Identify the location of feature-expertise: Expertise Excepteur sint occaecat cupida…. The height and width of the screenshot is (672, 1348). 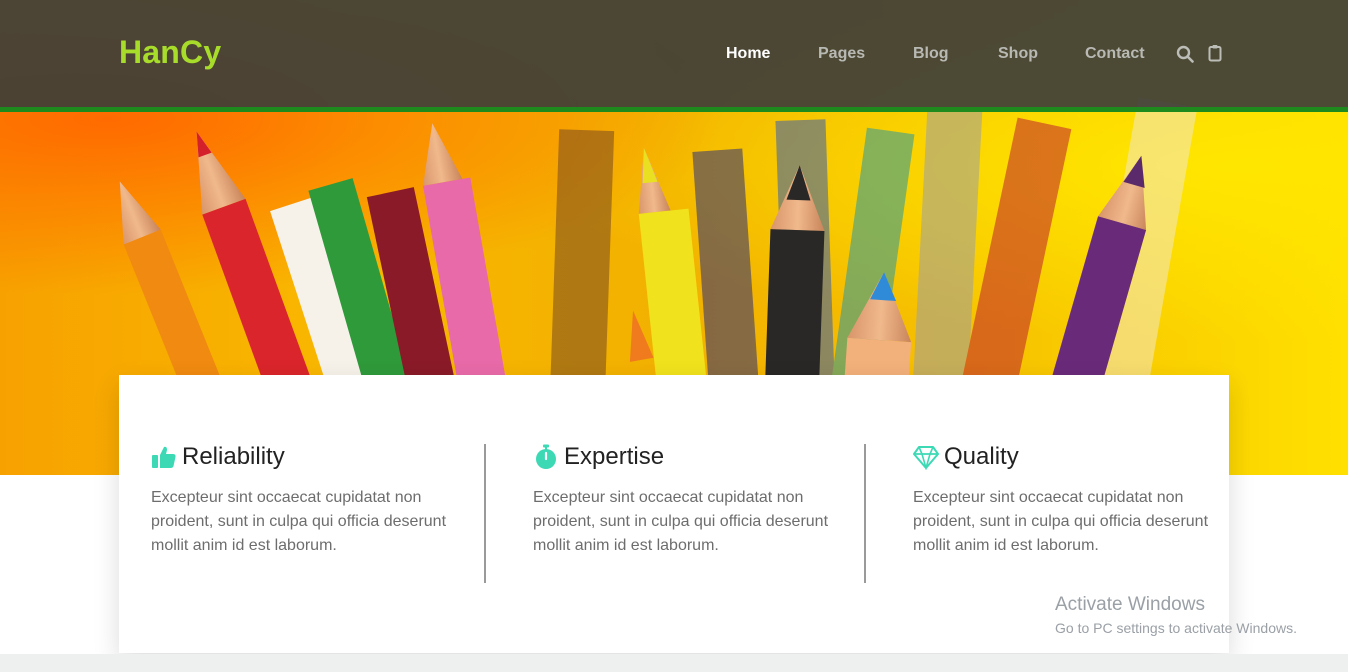
(683, 499).